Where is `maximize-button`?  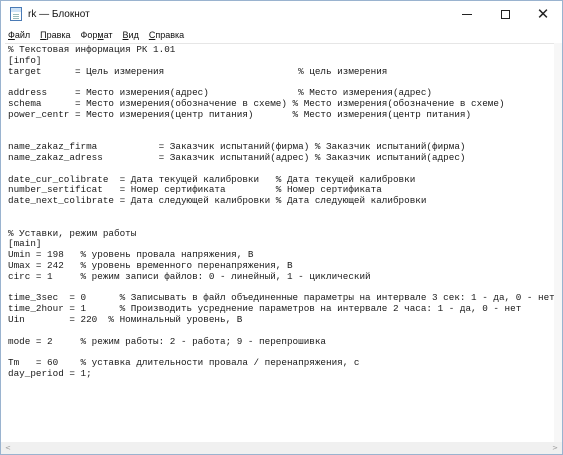
maximize-button is located at coordinates (505, 14).